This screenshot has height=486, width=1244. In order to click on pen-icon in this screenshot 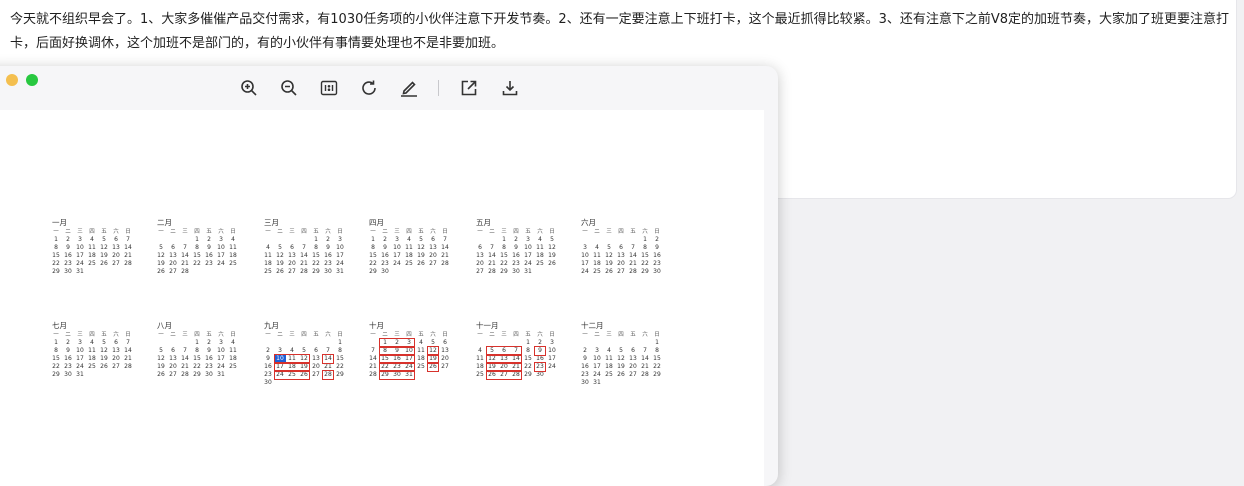, I will do `click(409, 89)`.